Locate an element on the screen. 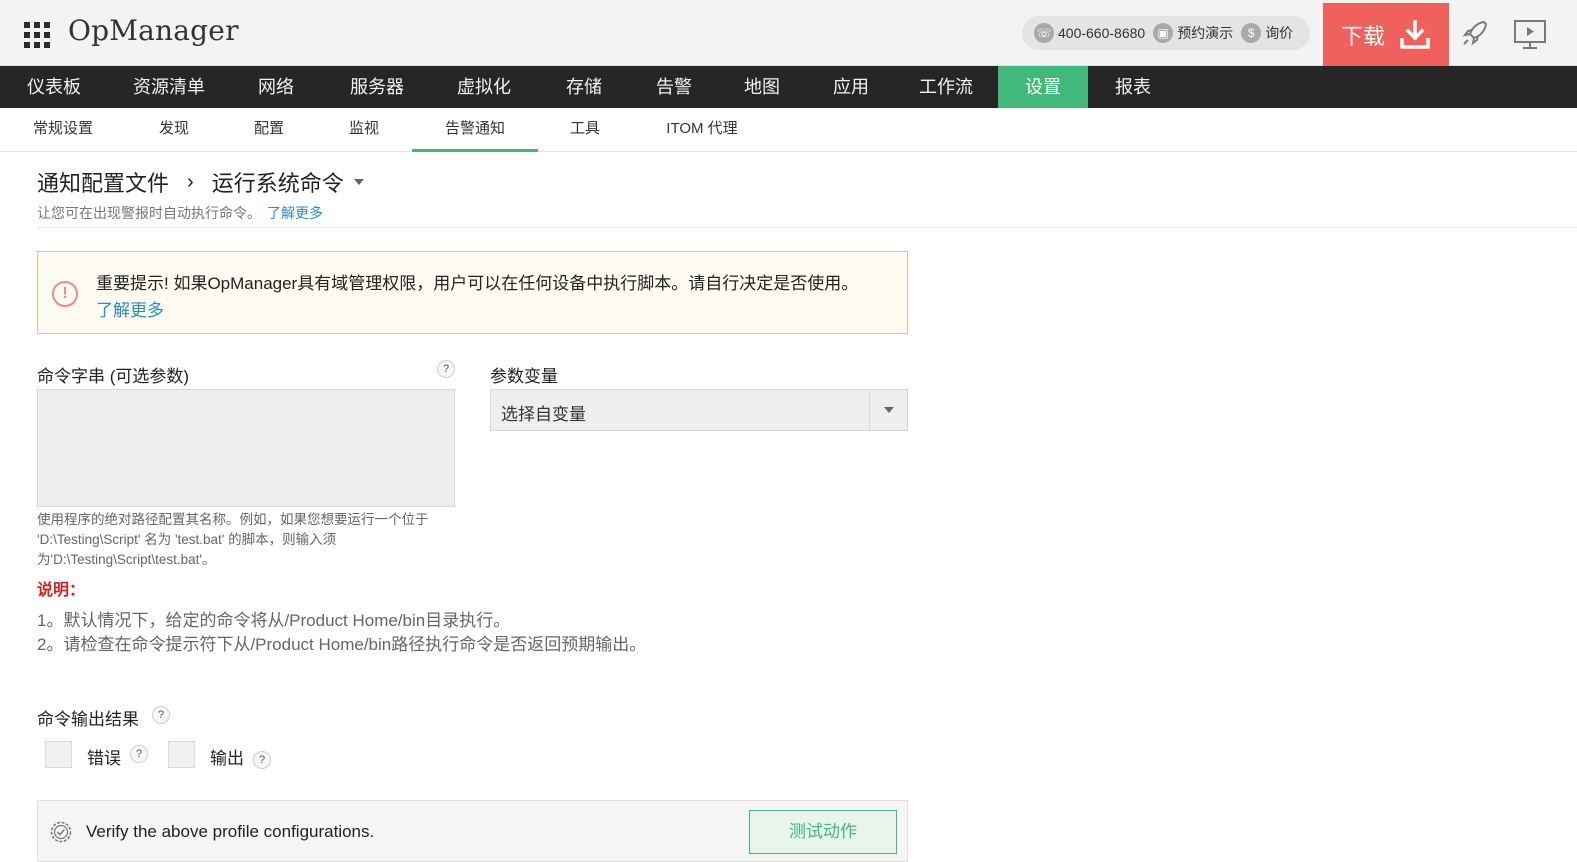 This screenshot has height=862, width=1577. price-link: $ 询价 is located at coordinates (1267, 33).